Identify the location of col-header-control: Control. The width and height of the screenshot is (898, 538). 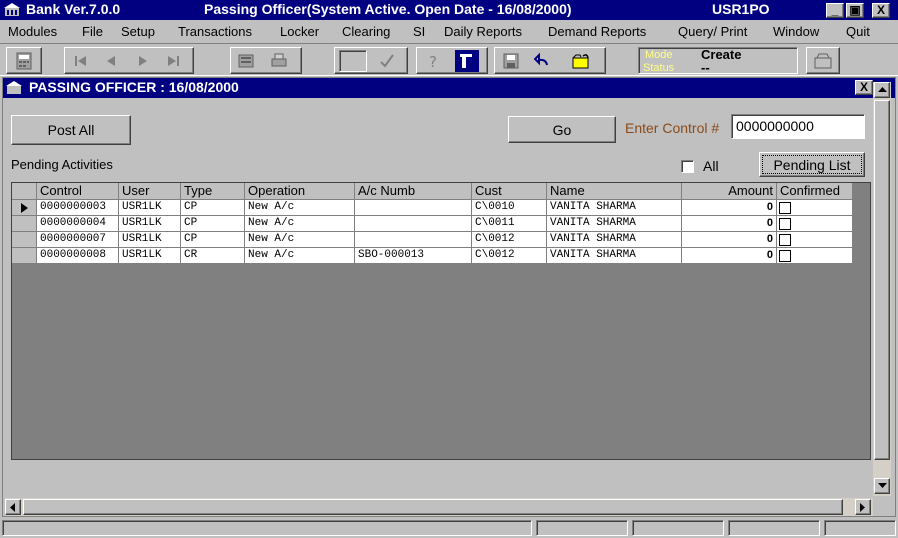
(78, 191).